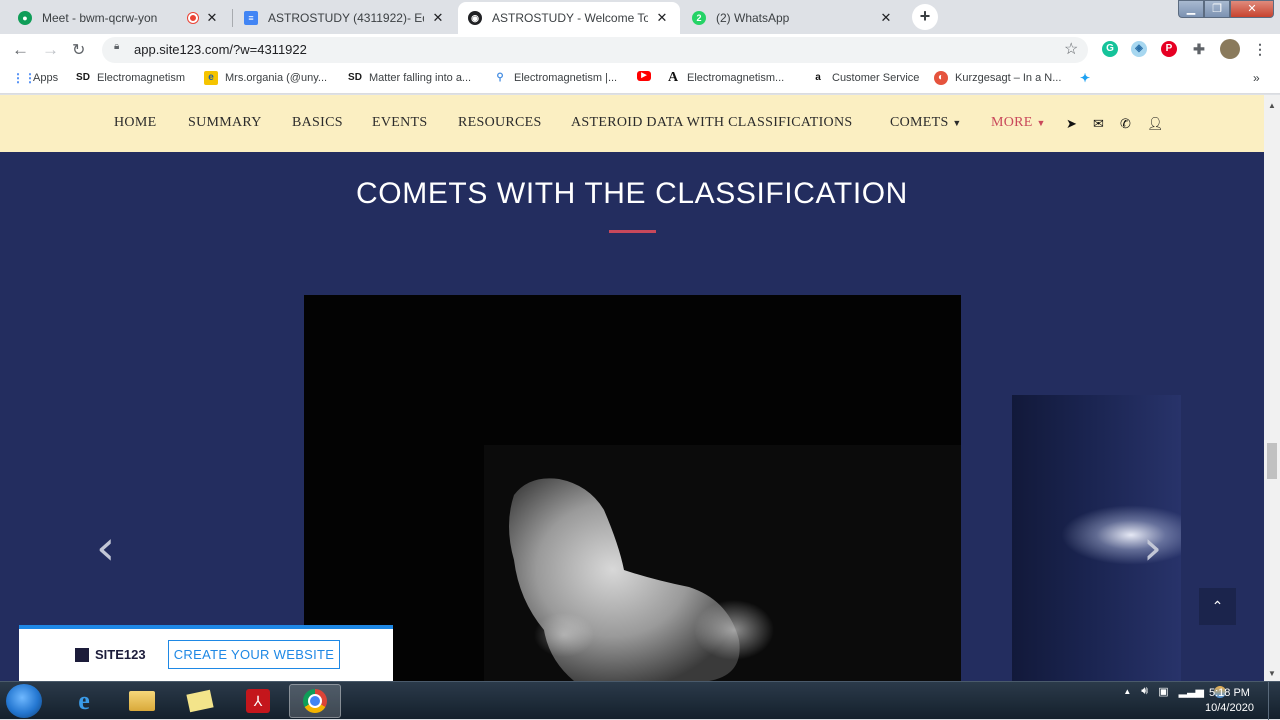 The image size is (1280, 720). Describe the element at coordinates (699, 18) in the screenshot. I see `whatsapp-icon: 2` at that location.